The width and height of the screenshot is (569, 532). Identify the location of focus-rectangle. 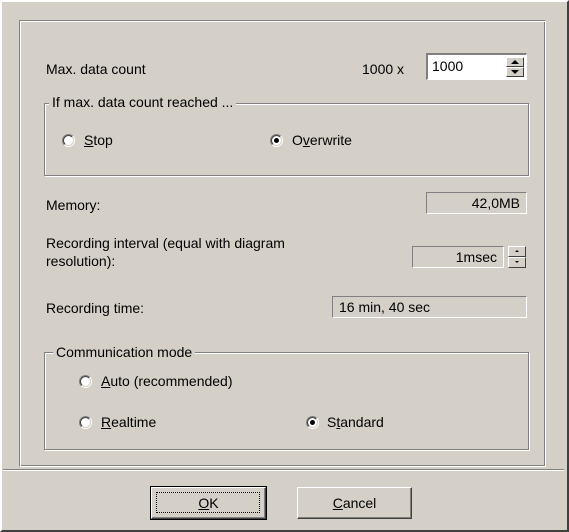
(208, 502).